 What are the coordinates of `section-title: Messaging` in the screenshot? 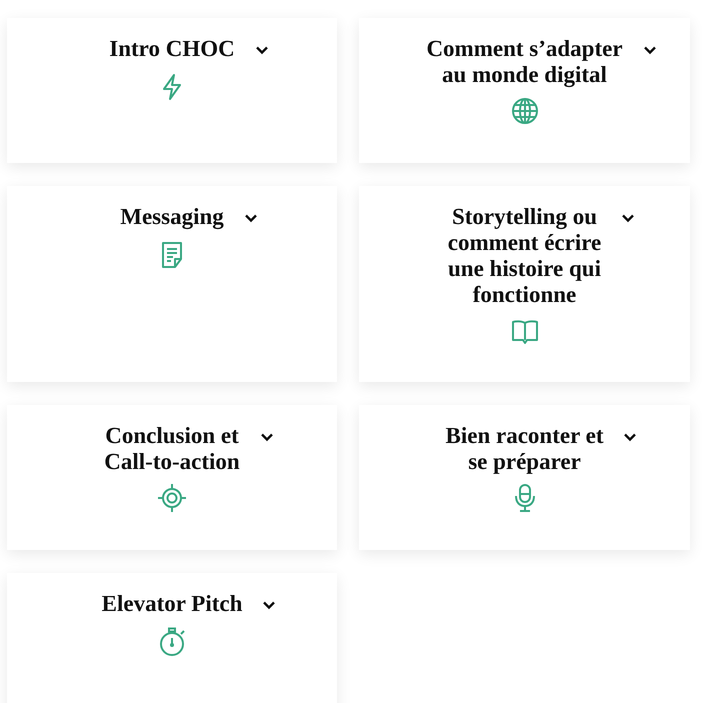 It's located at (172, 217).